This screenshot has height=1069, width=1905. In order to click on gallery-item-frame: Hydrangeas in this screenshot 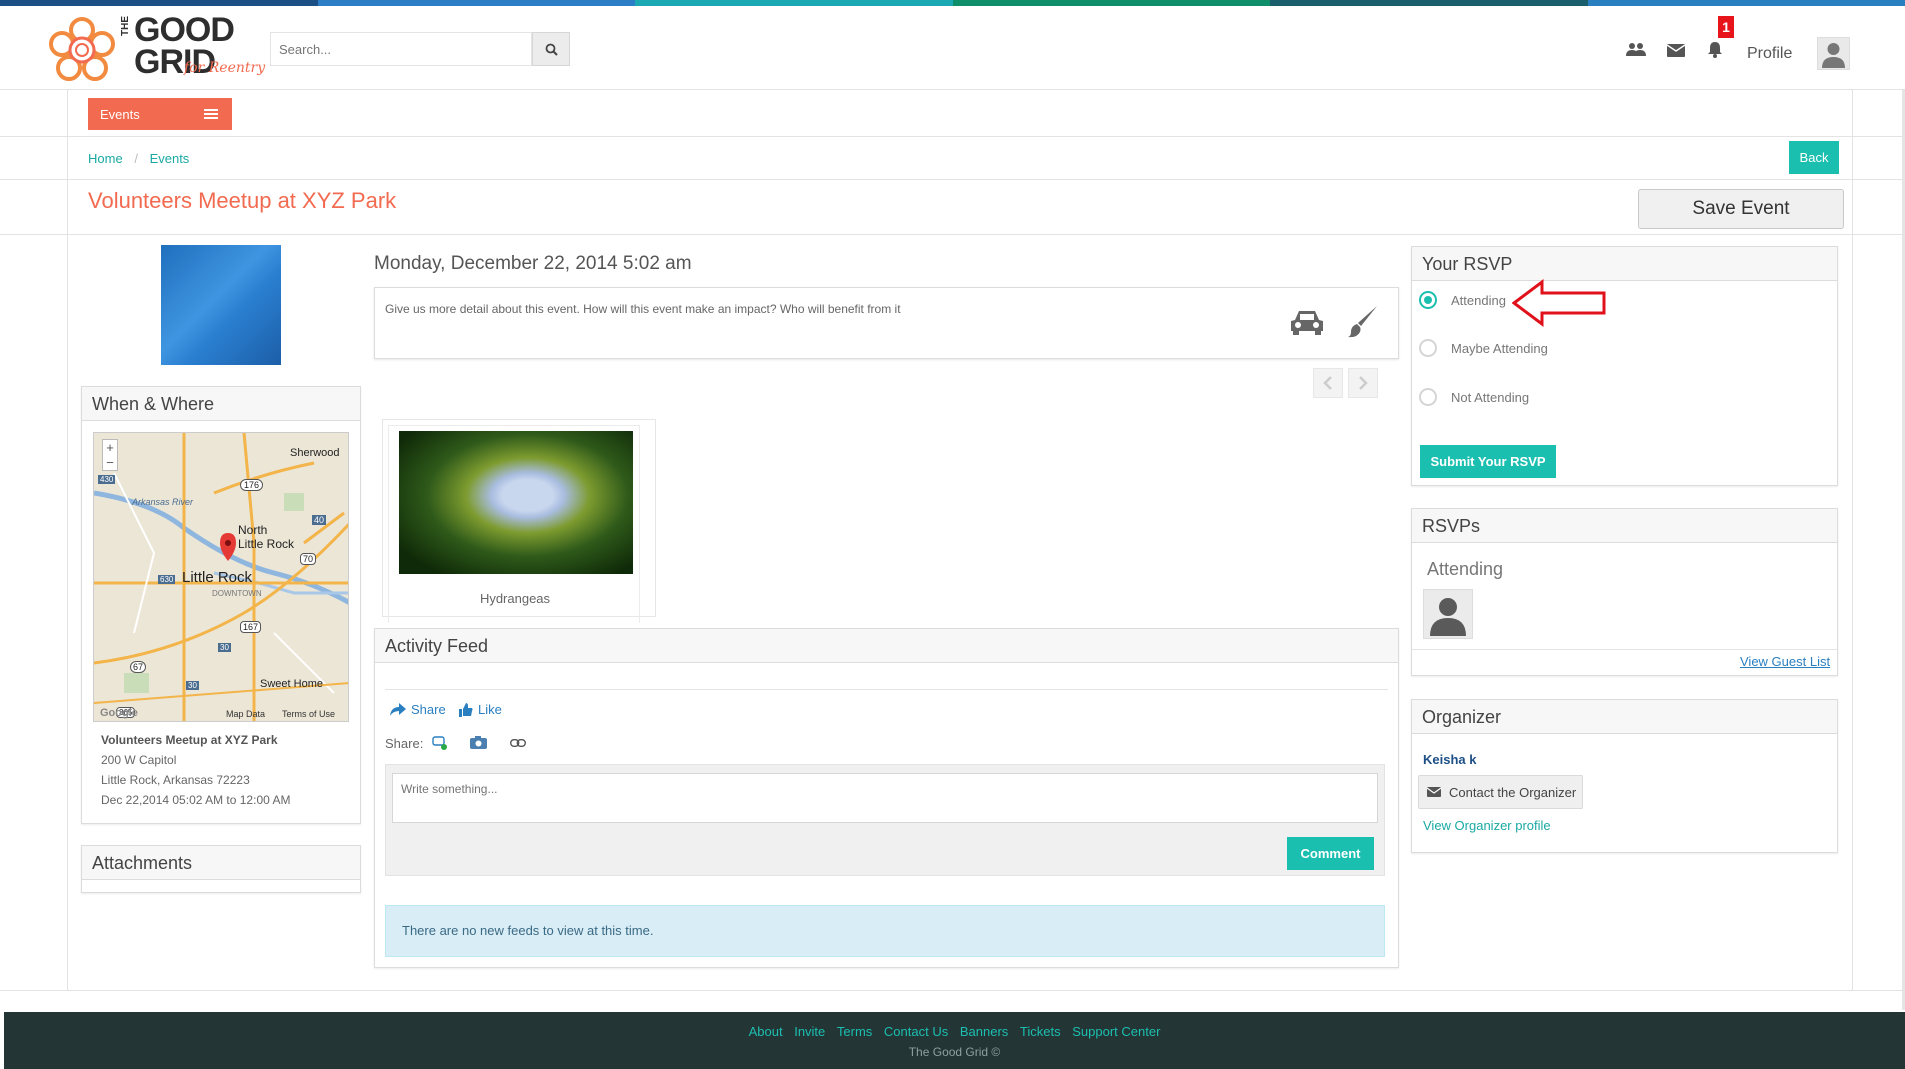, I will do `click(514, 524)`.